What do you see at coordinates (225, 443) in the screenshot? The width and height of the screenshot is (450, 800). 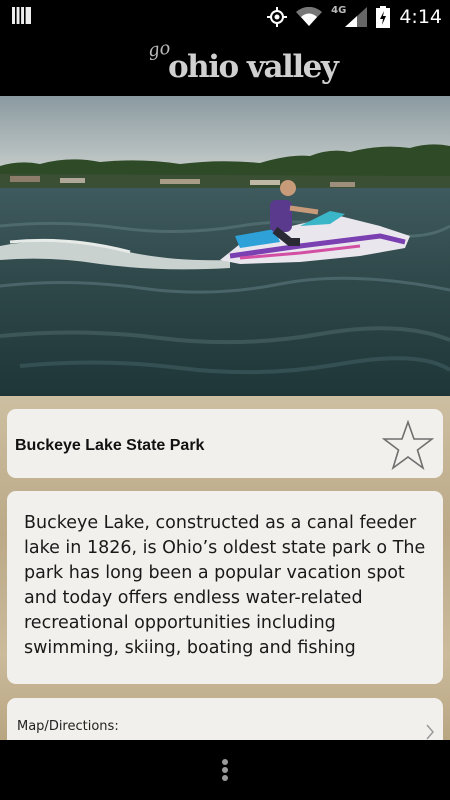 I see `park-title-card: Buckeye Lake State Park` at bounding box center [225, 443].